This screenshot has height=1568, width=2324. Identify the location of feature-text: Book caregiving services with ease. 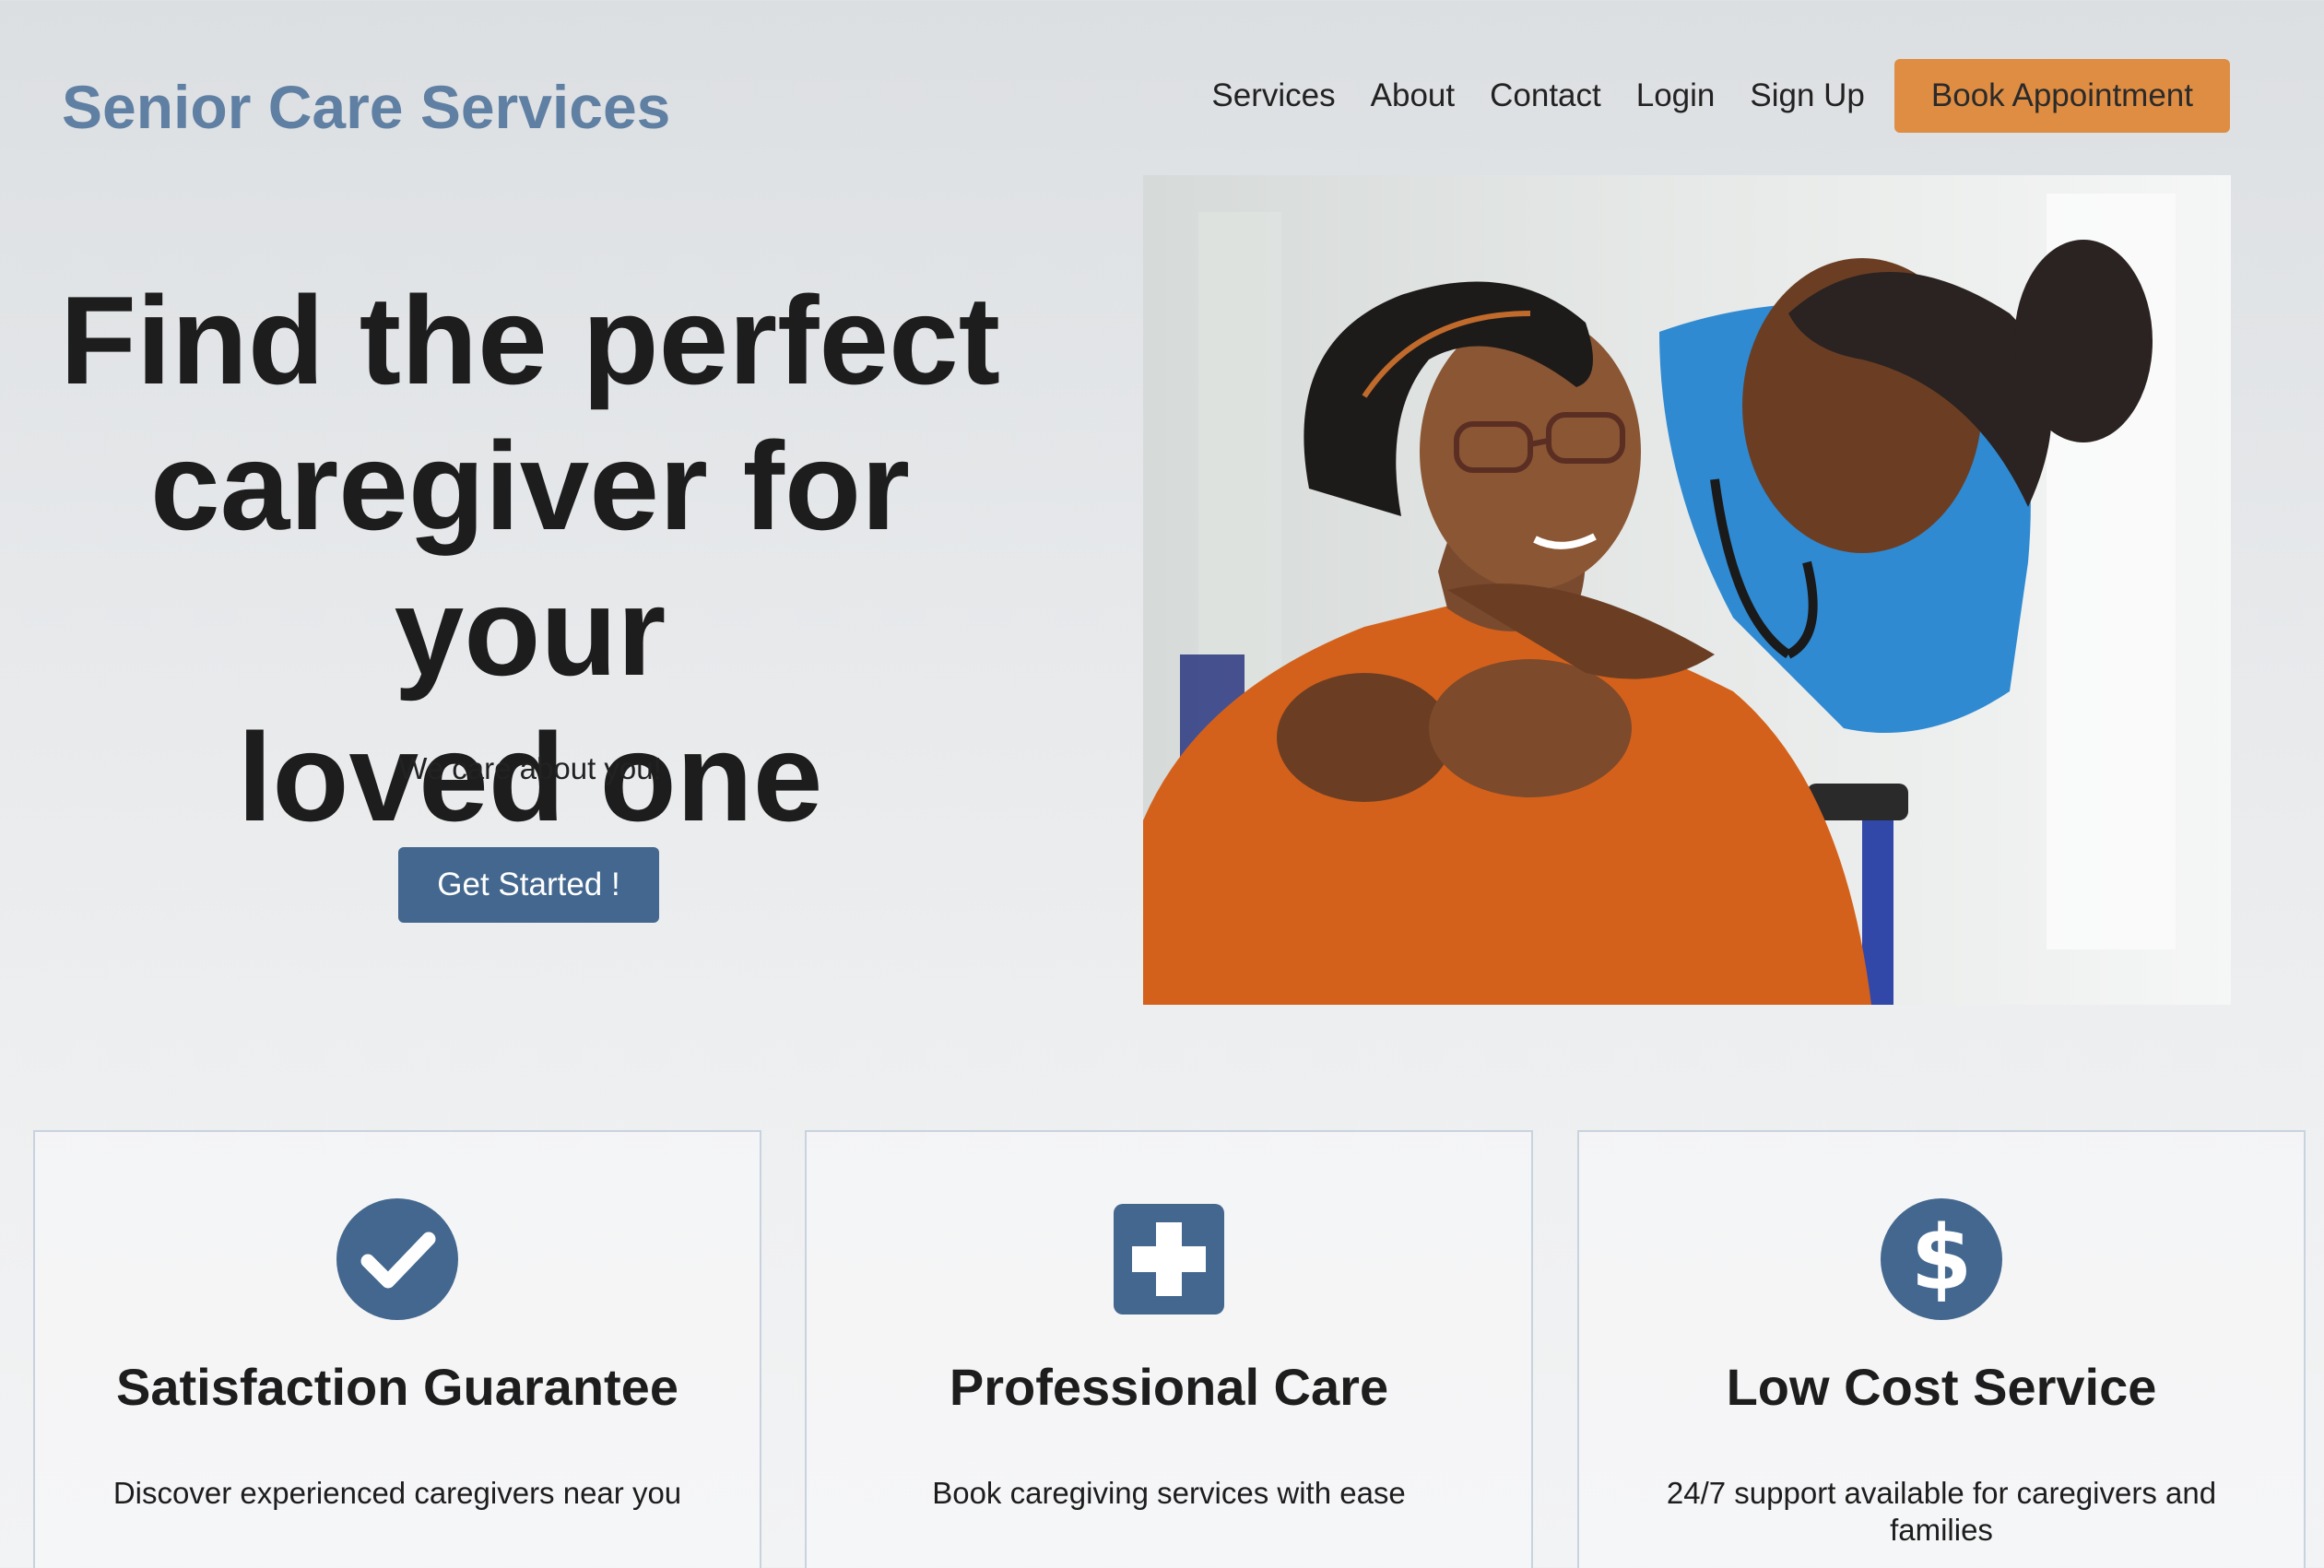
(1169, 1493).